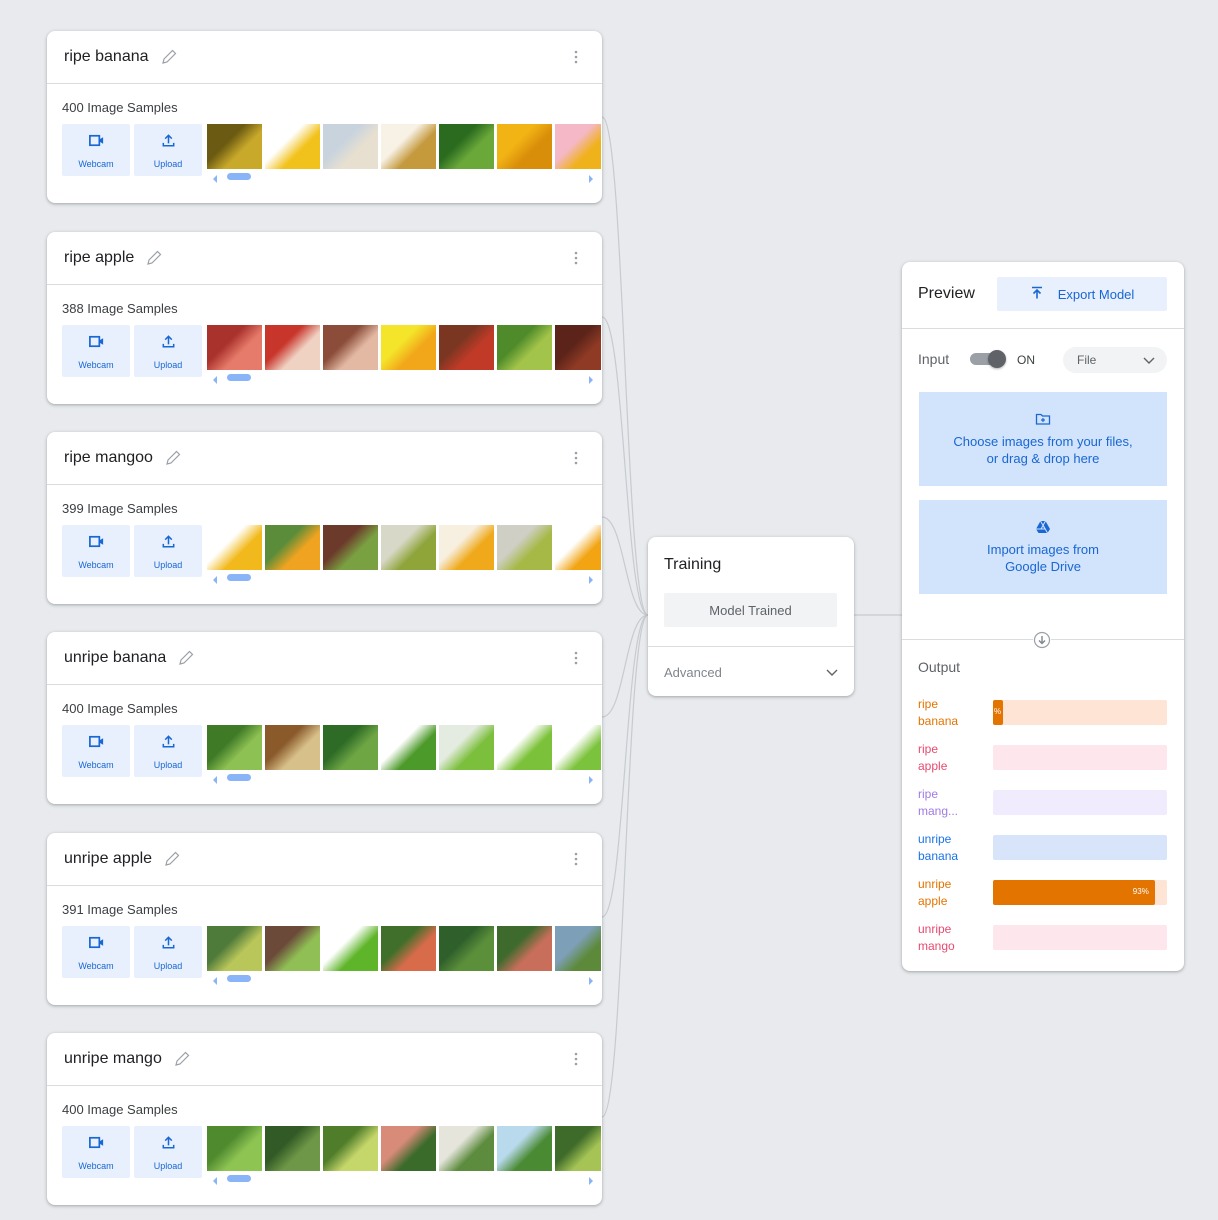  I want to click on google-drive-import: Import images from Google Drive, so click(1043, 547).